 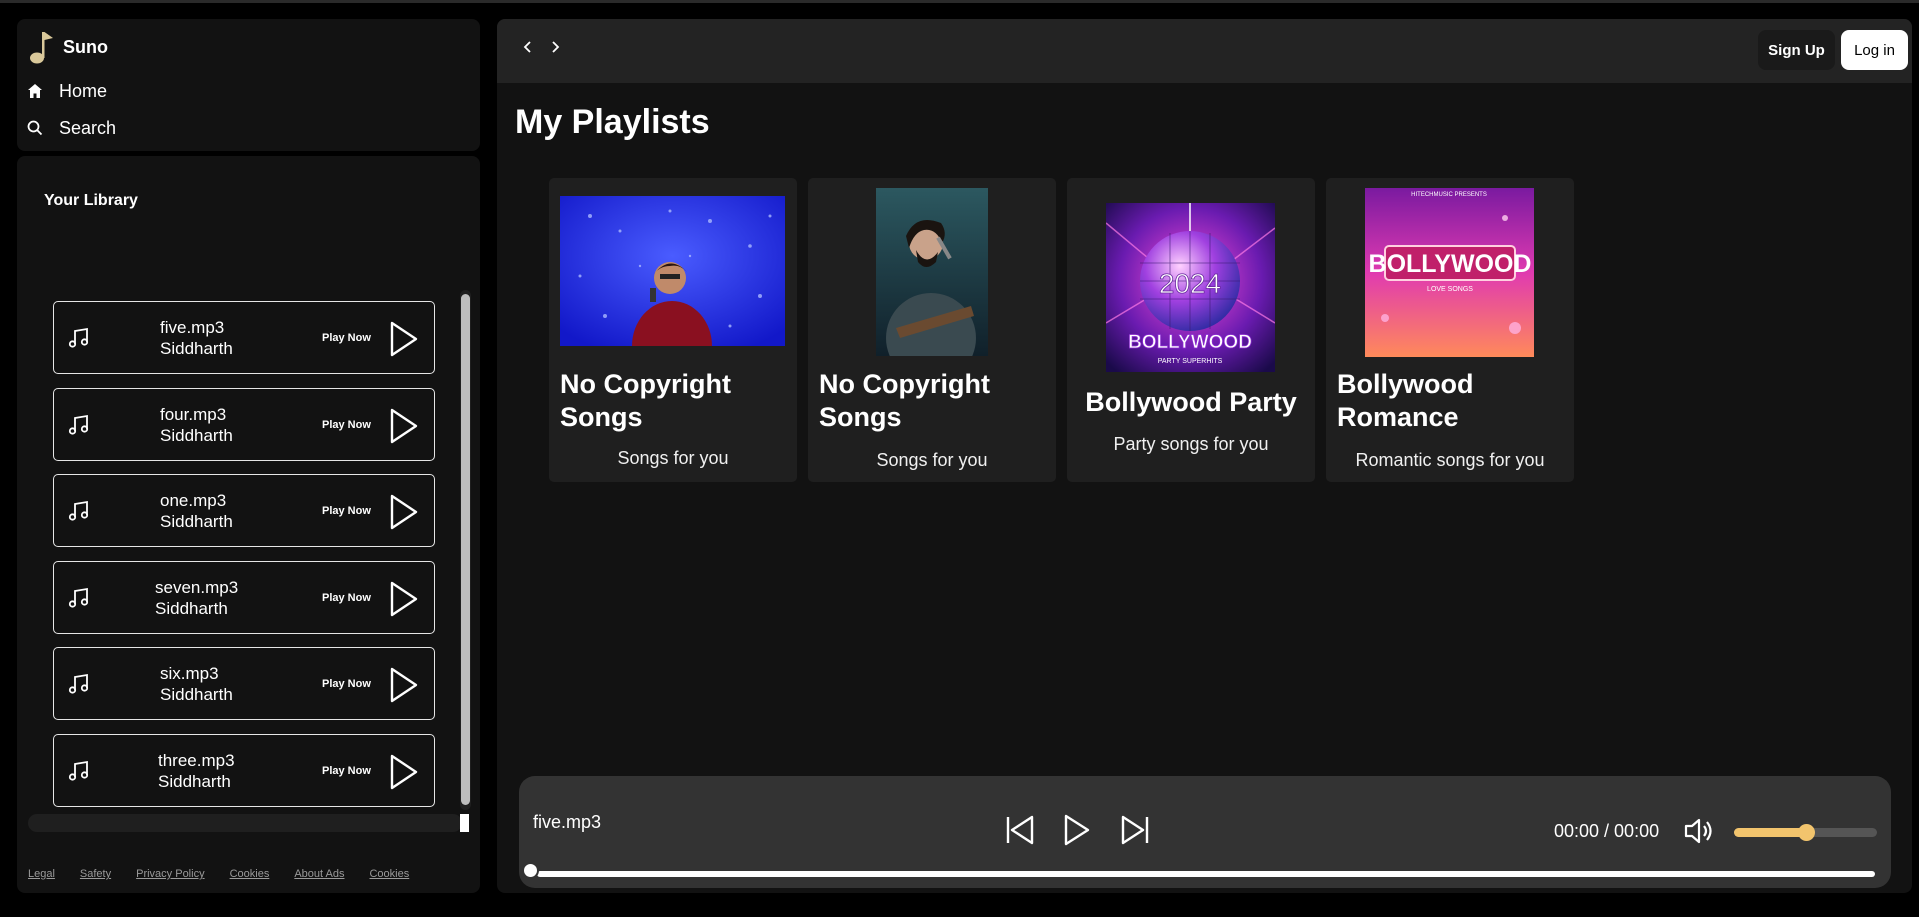 I want to click on footer-link-privacy: Privacy Policy, so click(x=170, y=874).